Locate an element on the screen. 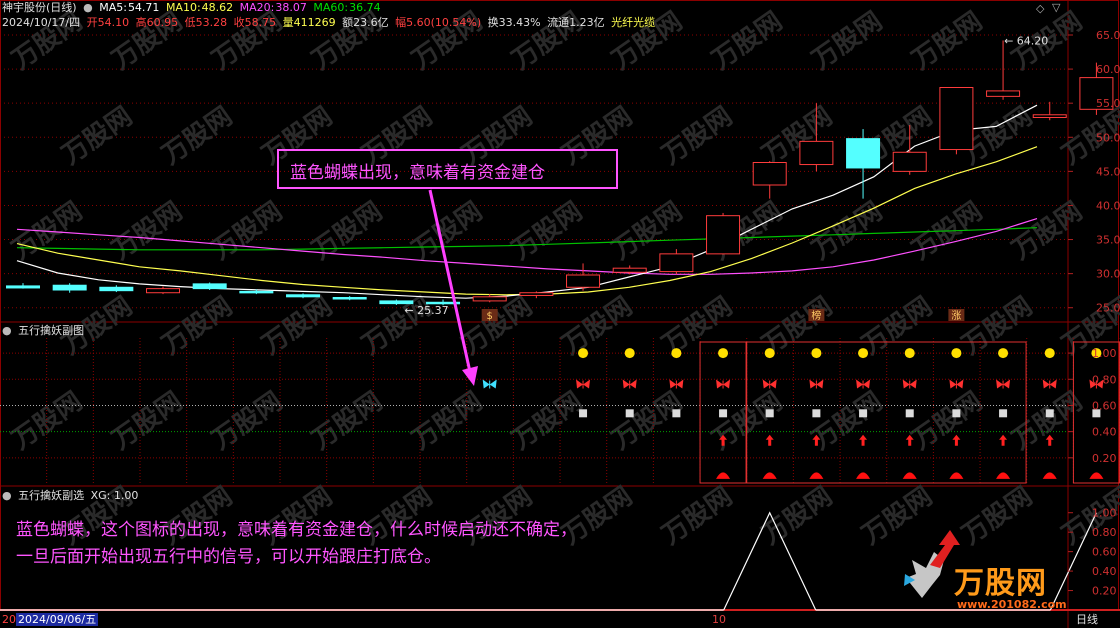 This screenshot has height=628, width=1120. bottom-date-bar: 20 2024/09/06/五 is located at coordinates (51, 620).